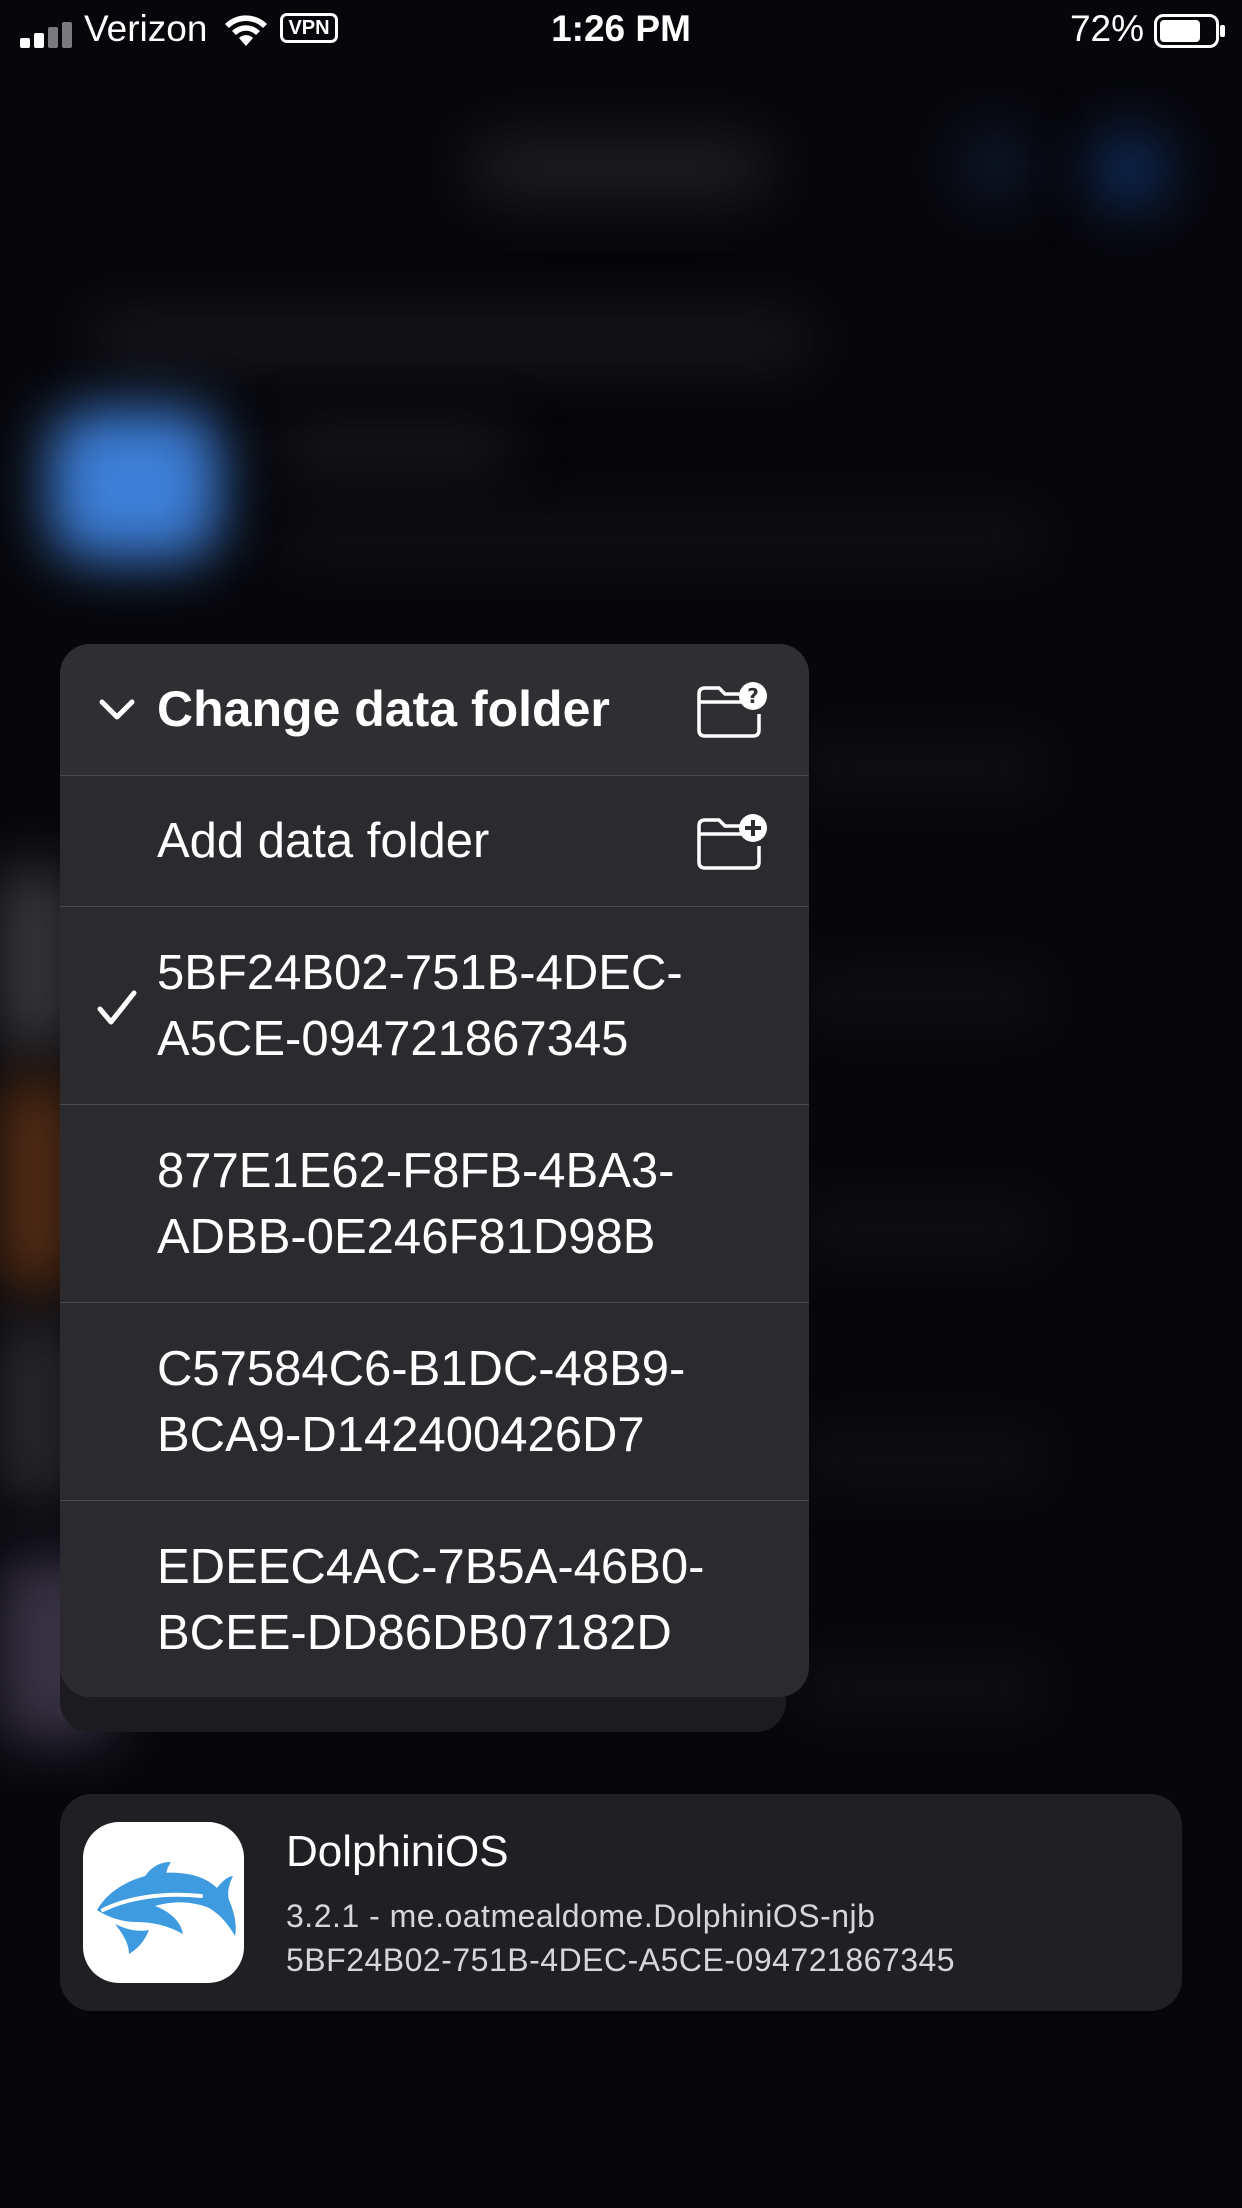 This screenshot has width=1242, height=2208. What do you see at coordinates (621, 1960) in the screenshot?
I see `app-container-id: 5BF24B02-751B-4DEC-A5CE-094721867345` at bounding box center [621, 1960].